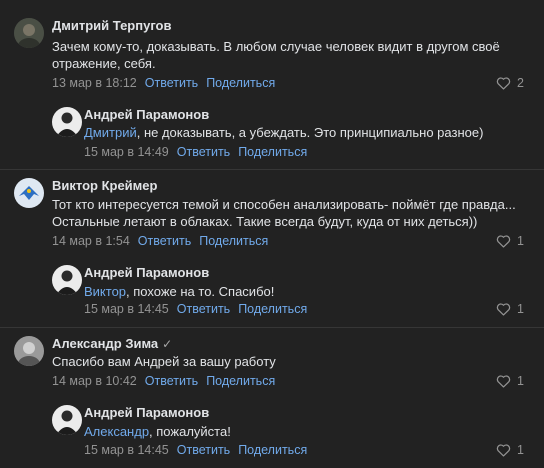 This screenshot has width=544, height=468. I want to click on verified-icon: ✓, so click(167, 344).